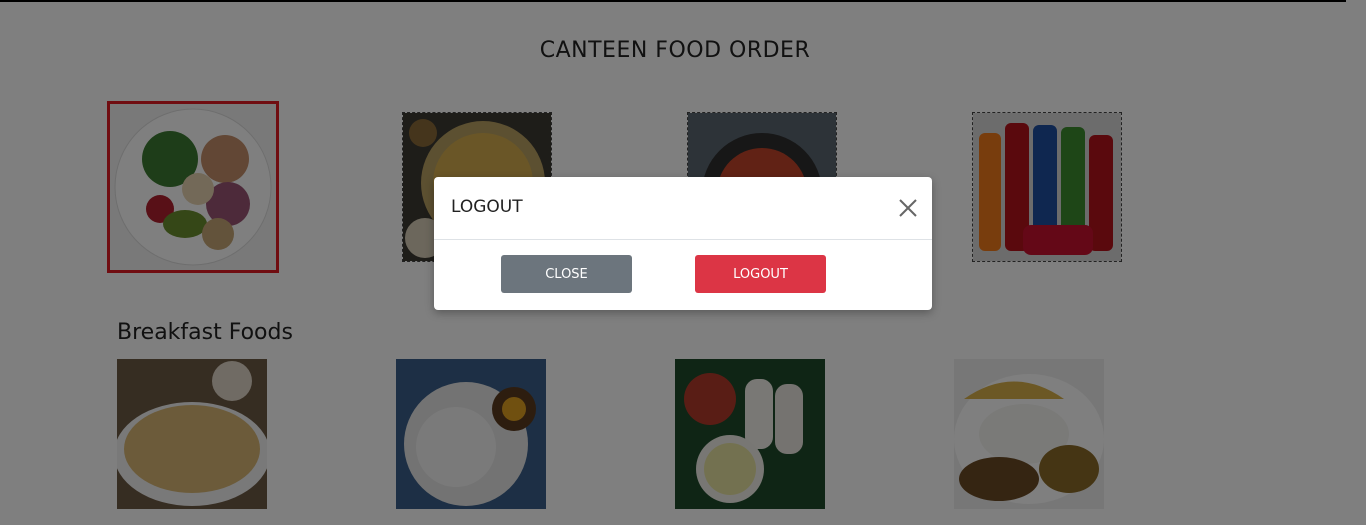 The height and width of the screenshot is (525, 1366). I want to click on logout-modal: LOGOUT CLOSE LOGOUT, so click(683, 243).